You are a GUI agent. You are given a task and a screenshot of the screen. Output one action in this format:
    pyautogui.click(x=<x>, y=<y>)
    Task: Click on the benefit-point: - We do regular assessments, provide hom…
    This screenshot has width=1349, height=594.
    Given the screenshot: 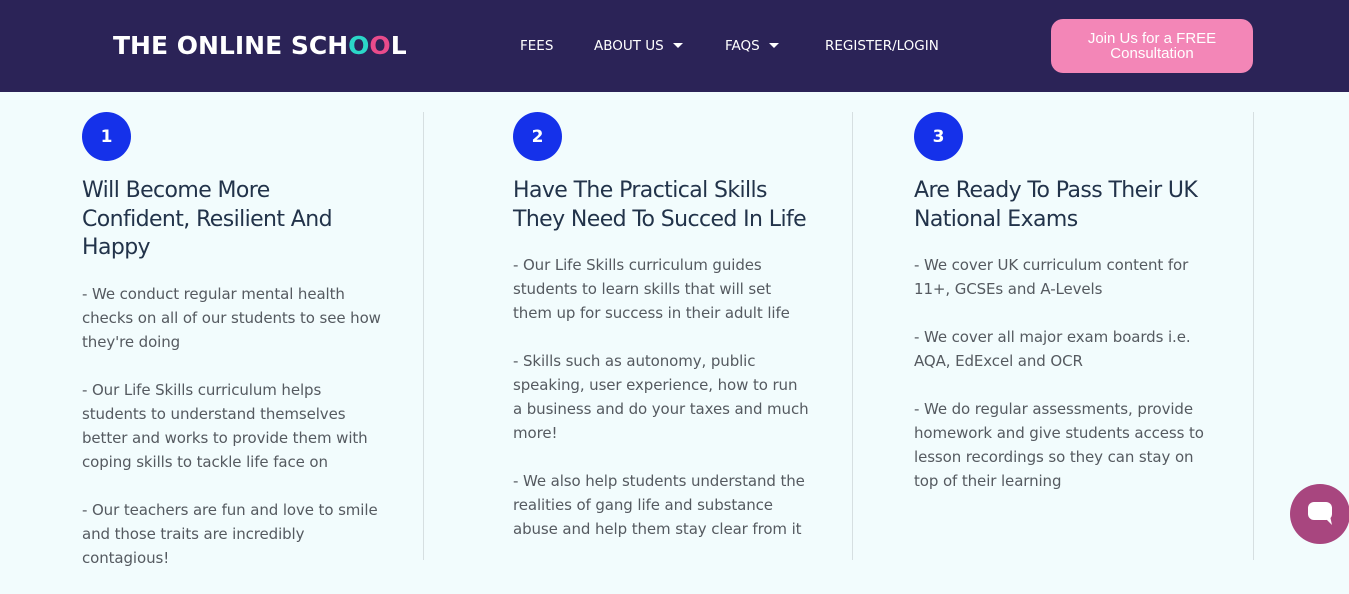 What is the action you would take?
    pyautogui.click(x=1059, y=445)
    